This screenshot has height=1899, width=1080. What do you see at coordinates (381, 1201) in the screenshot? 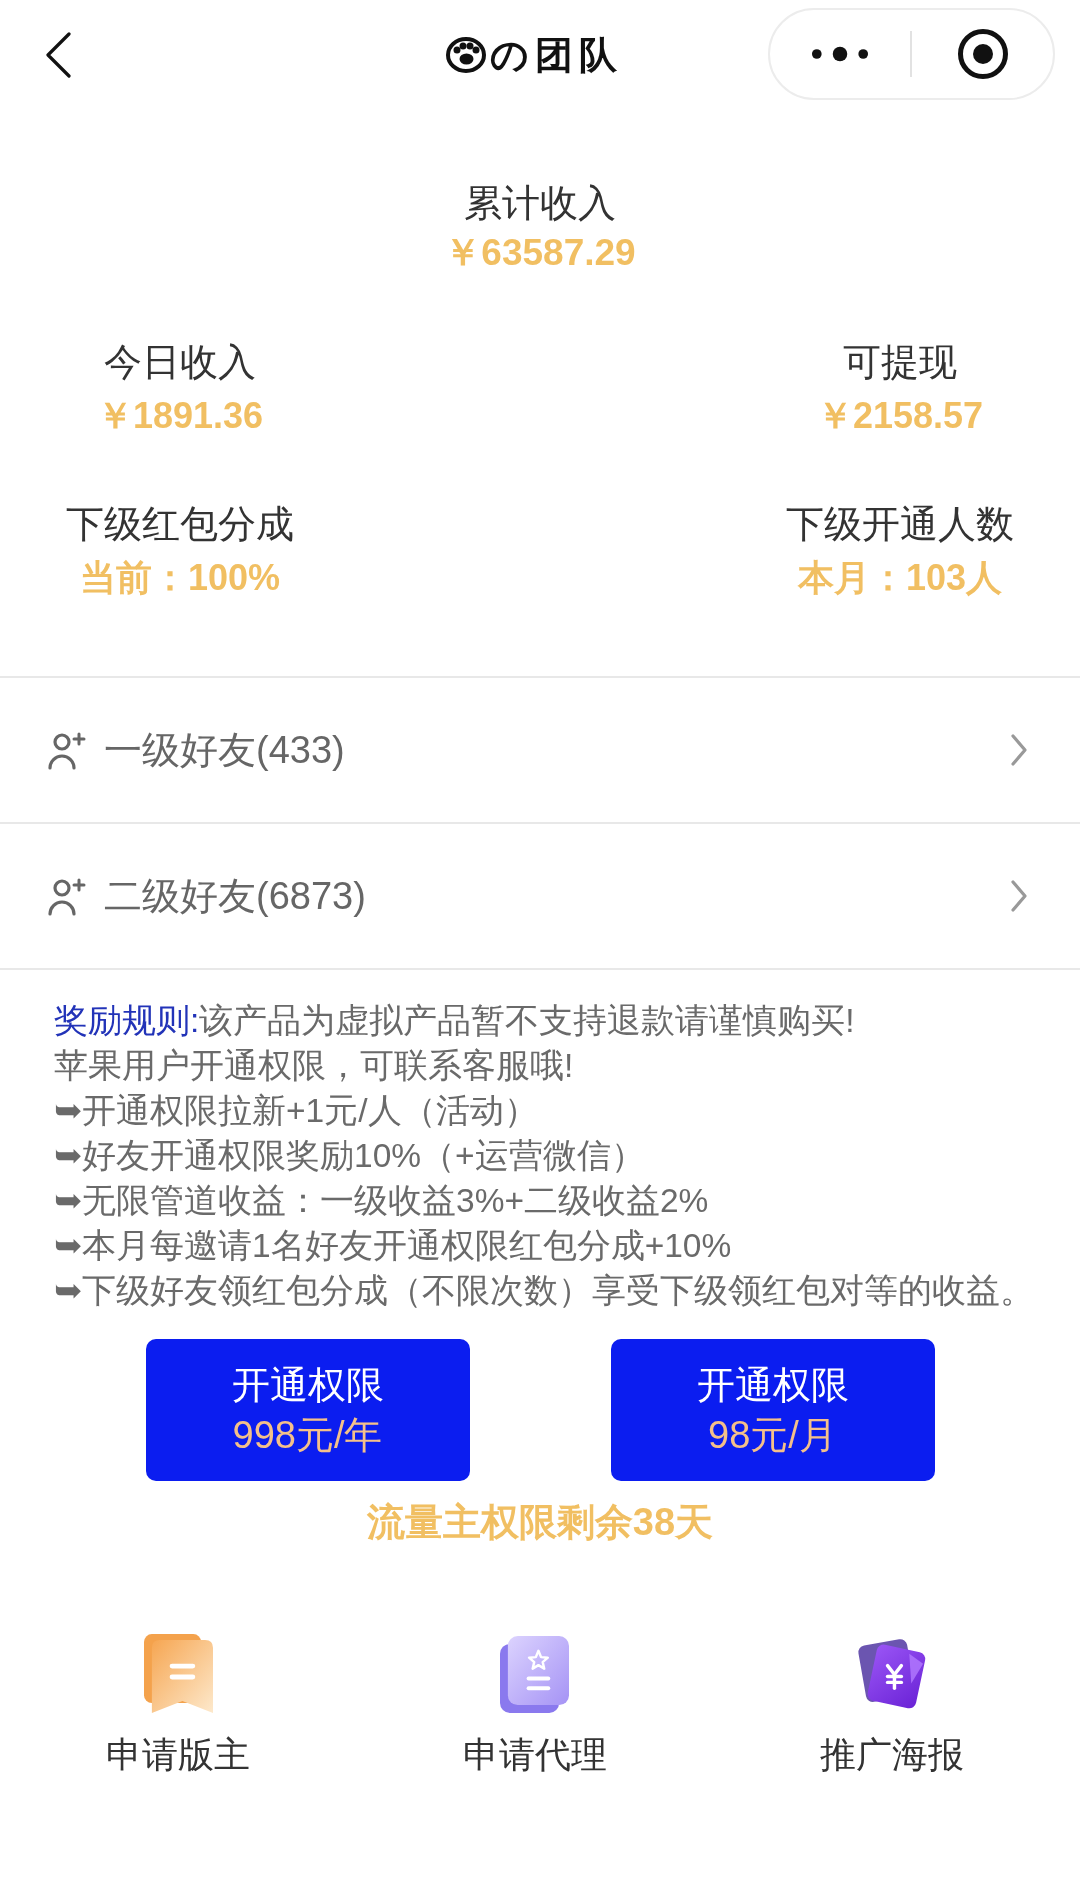
I see `rule-line: ➥无限管道收益：一级收益3%+二级收益2%` at bounding box center [381, 1201].